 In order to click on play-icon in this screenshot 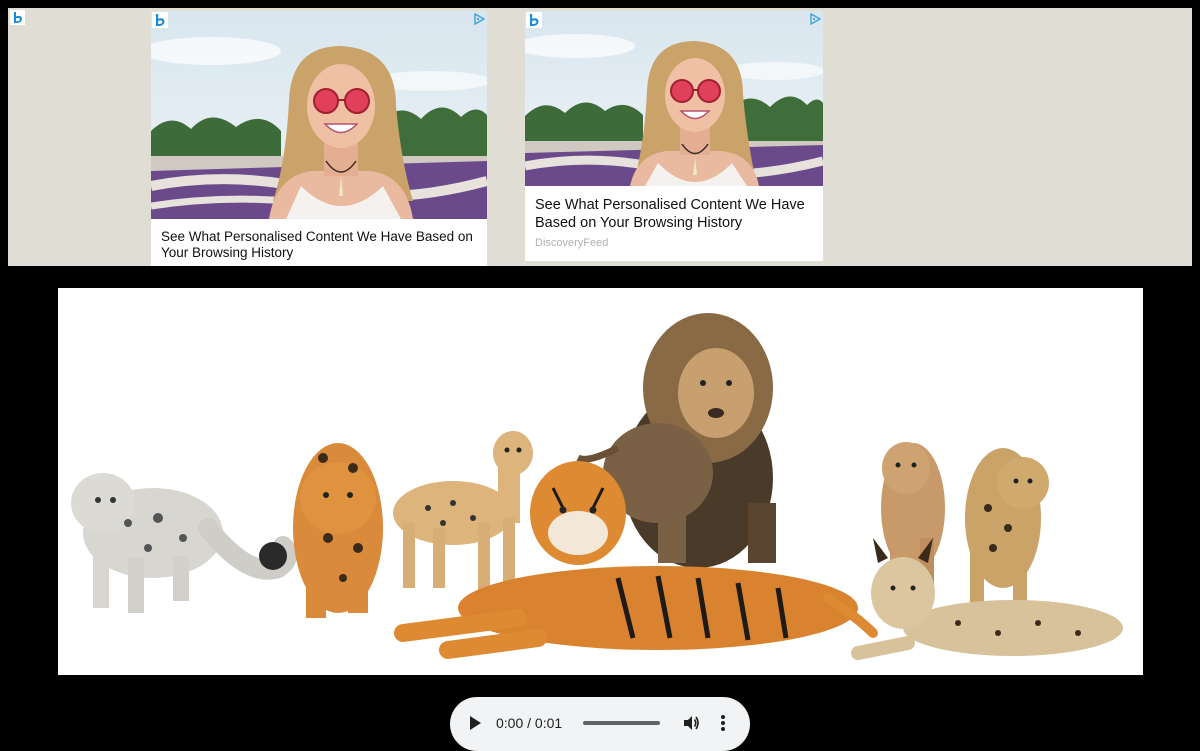, I will do `click(475, 723)`.